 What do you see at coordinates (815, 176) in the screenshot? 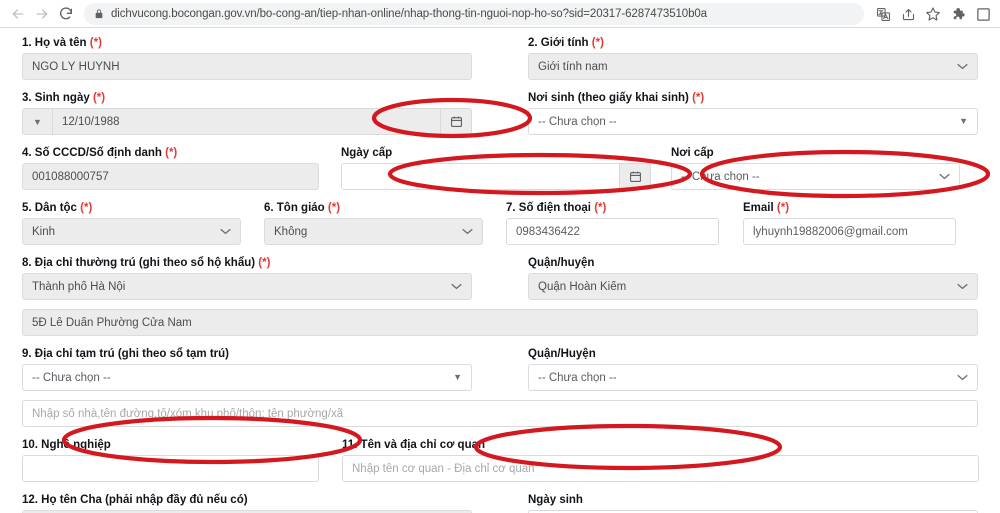
I see `issue-place-select: -- Chưa chọn --` at bounding box center [815, 176].